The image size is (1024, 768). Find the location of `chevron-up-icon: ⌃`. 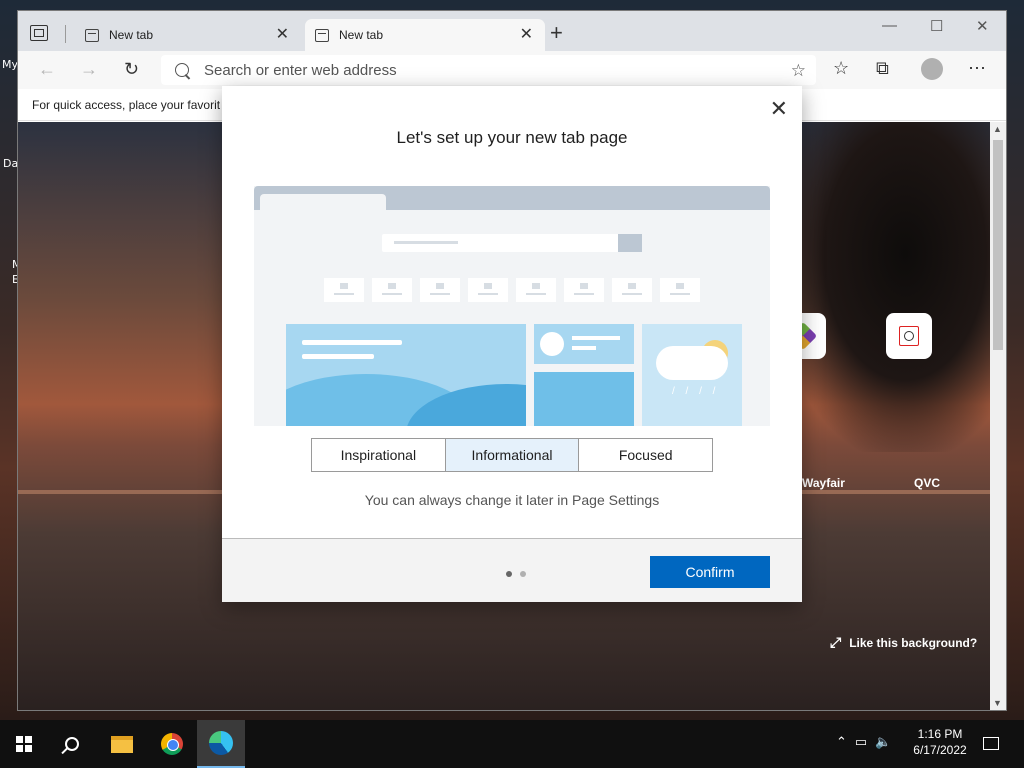

chevron-up-icon: ⌃ is located at coordinates (841, 742).